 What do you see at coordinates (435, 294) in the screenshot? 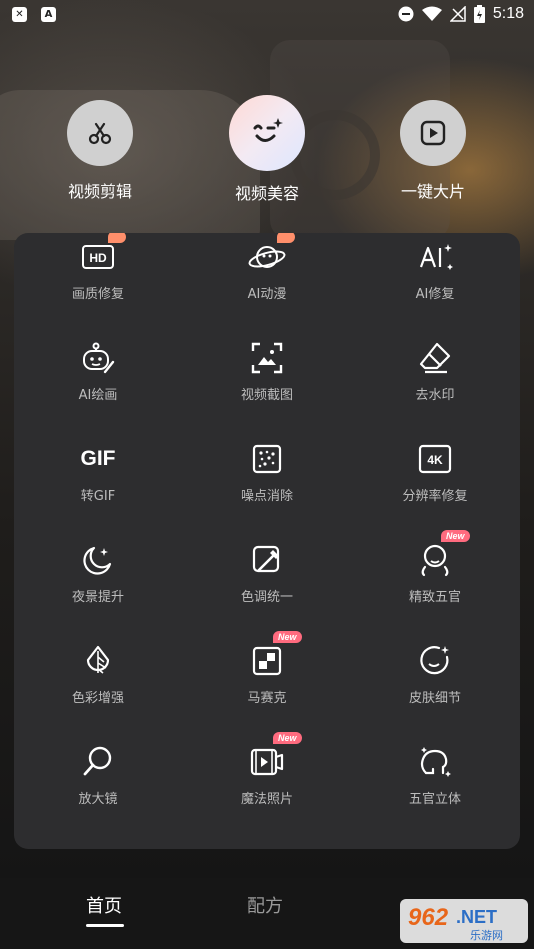
I see `feature-label: AI修复` at bounding box center [435, 294].